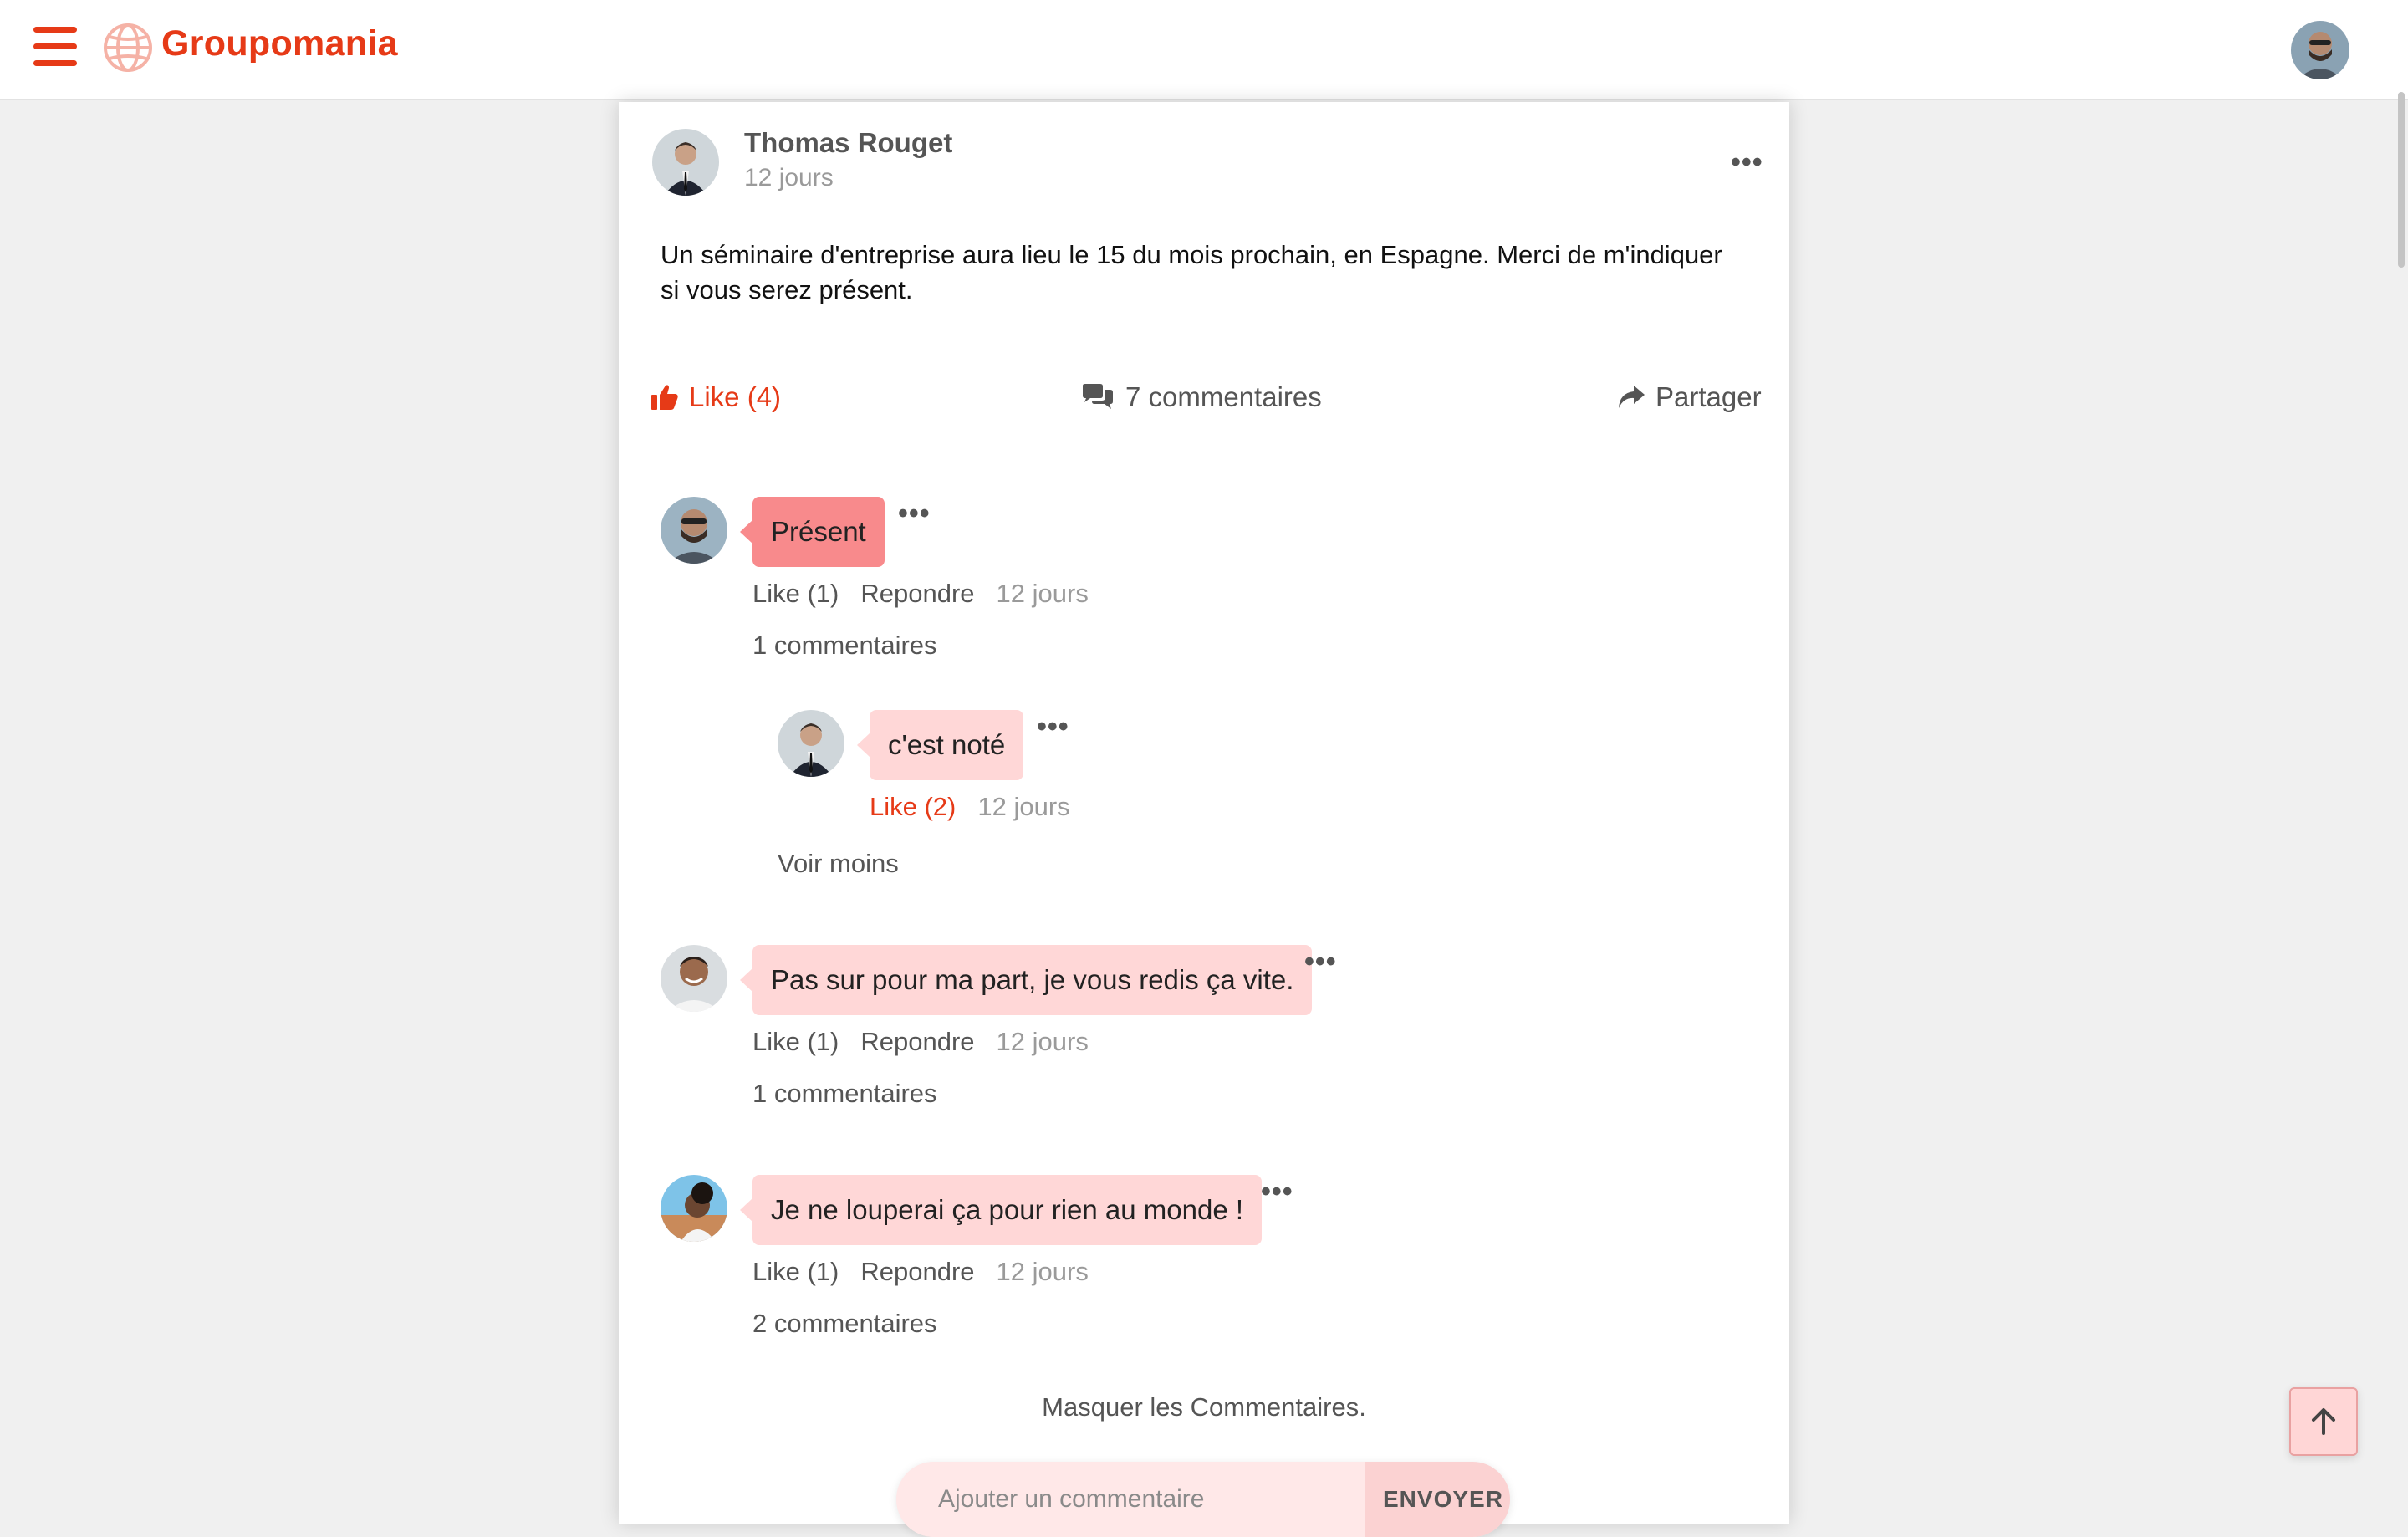 The width and height of the screenshot is (2408, 1537). Describe the element at coordinates (1023, 806) in the screenshot. I see `reply-time: 12 jours` at that location.